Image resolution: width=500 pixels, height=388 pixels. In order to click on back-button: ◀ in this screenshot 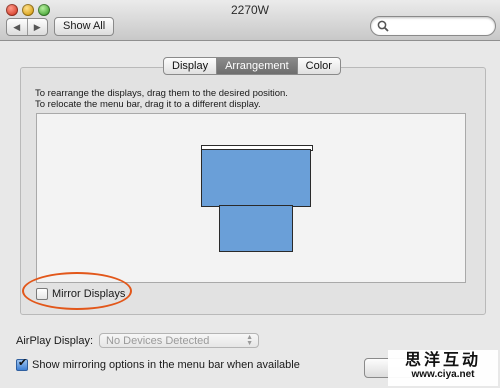, I will do `click(17, 27)`.